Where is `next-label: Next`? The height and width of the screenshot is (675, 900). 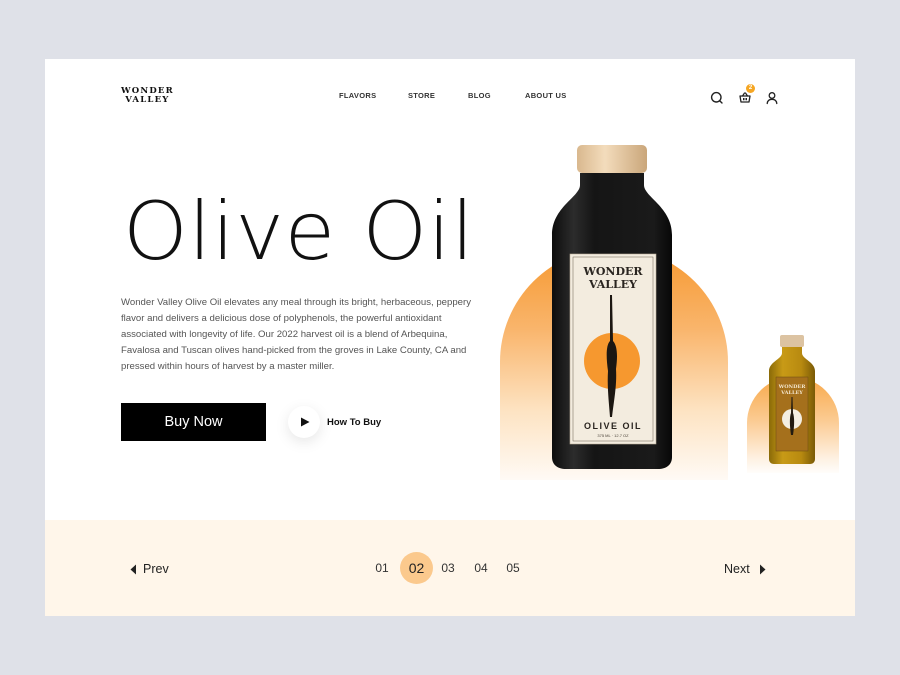
next-label: Next is located at coordinates (737, 569).